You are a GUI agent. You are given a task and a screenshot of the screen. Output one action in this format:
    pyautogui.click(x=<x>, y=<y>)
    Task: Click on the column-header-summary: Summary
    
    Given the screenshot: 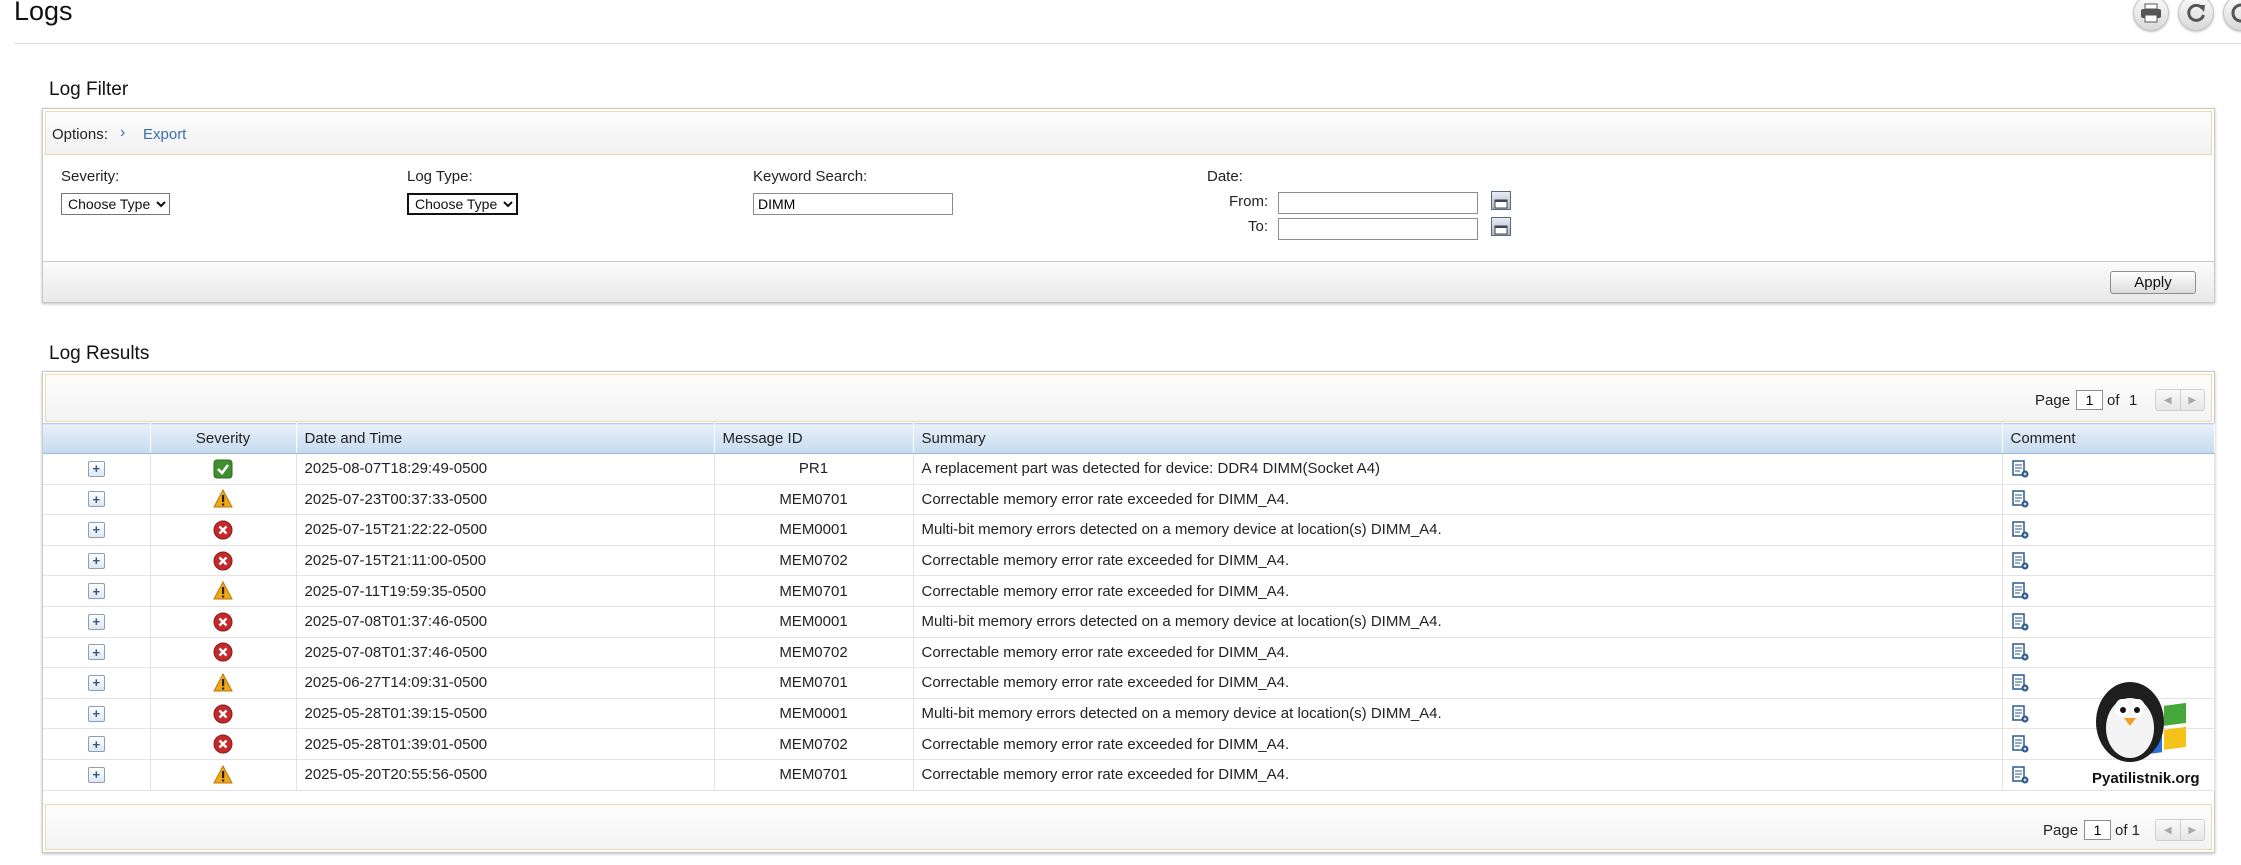 What is the action you would take?
    pyautogui.click(x=1458, y=438)
    